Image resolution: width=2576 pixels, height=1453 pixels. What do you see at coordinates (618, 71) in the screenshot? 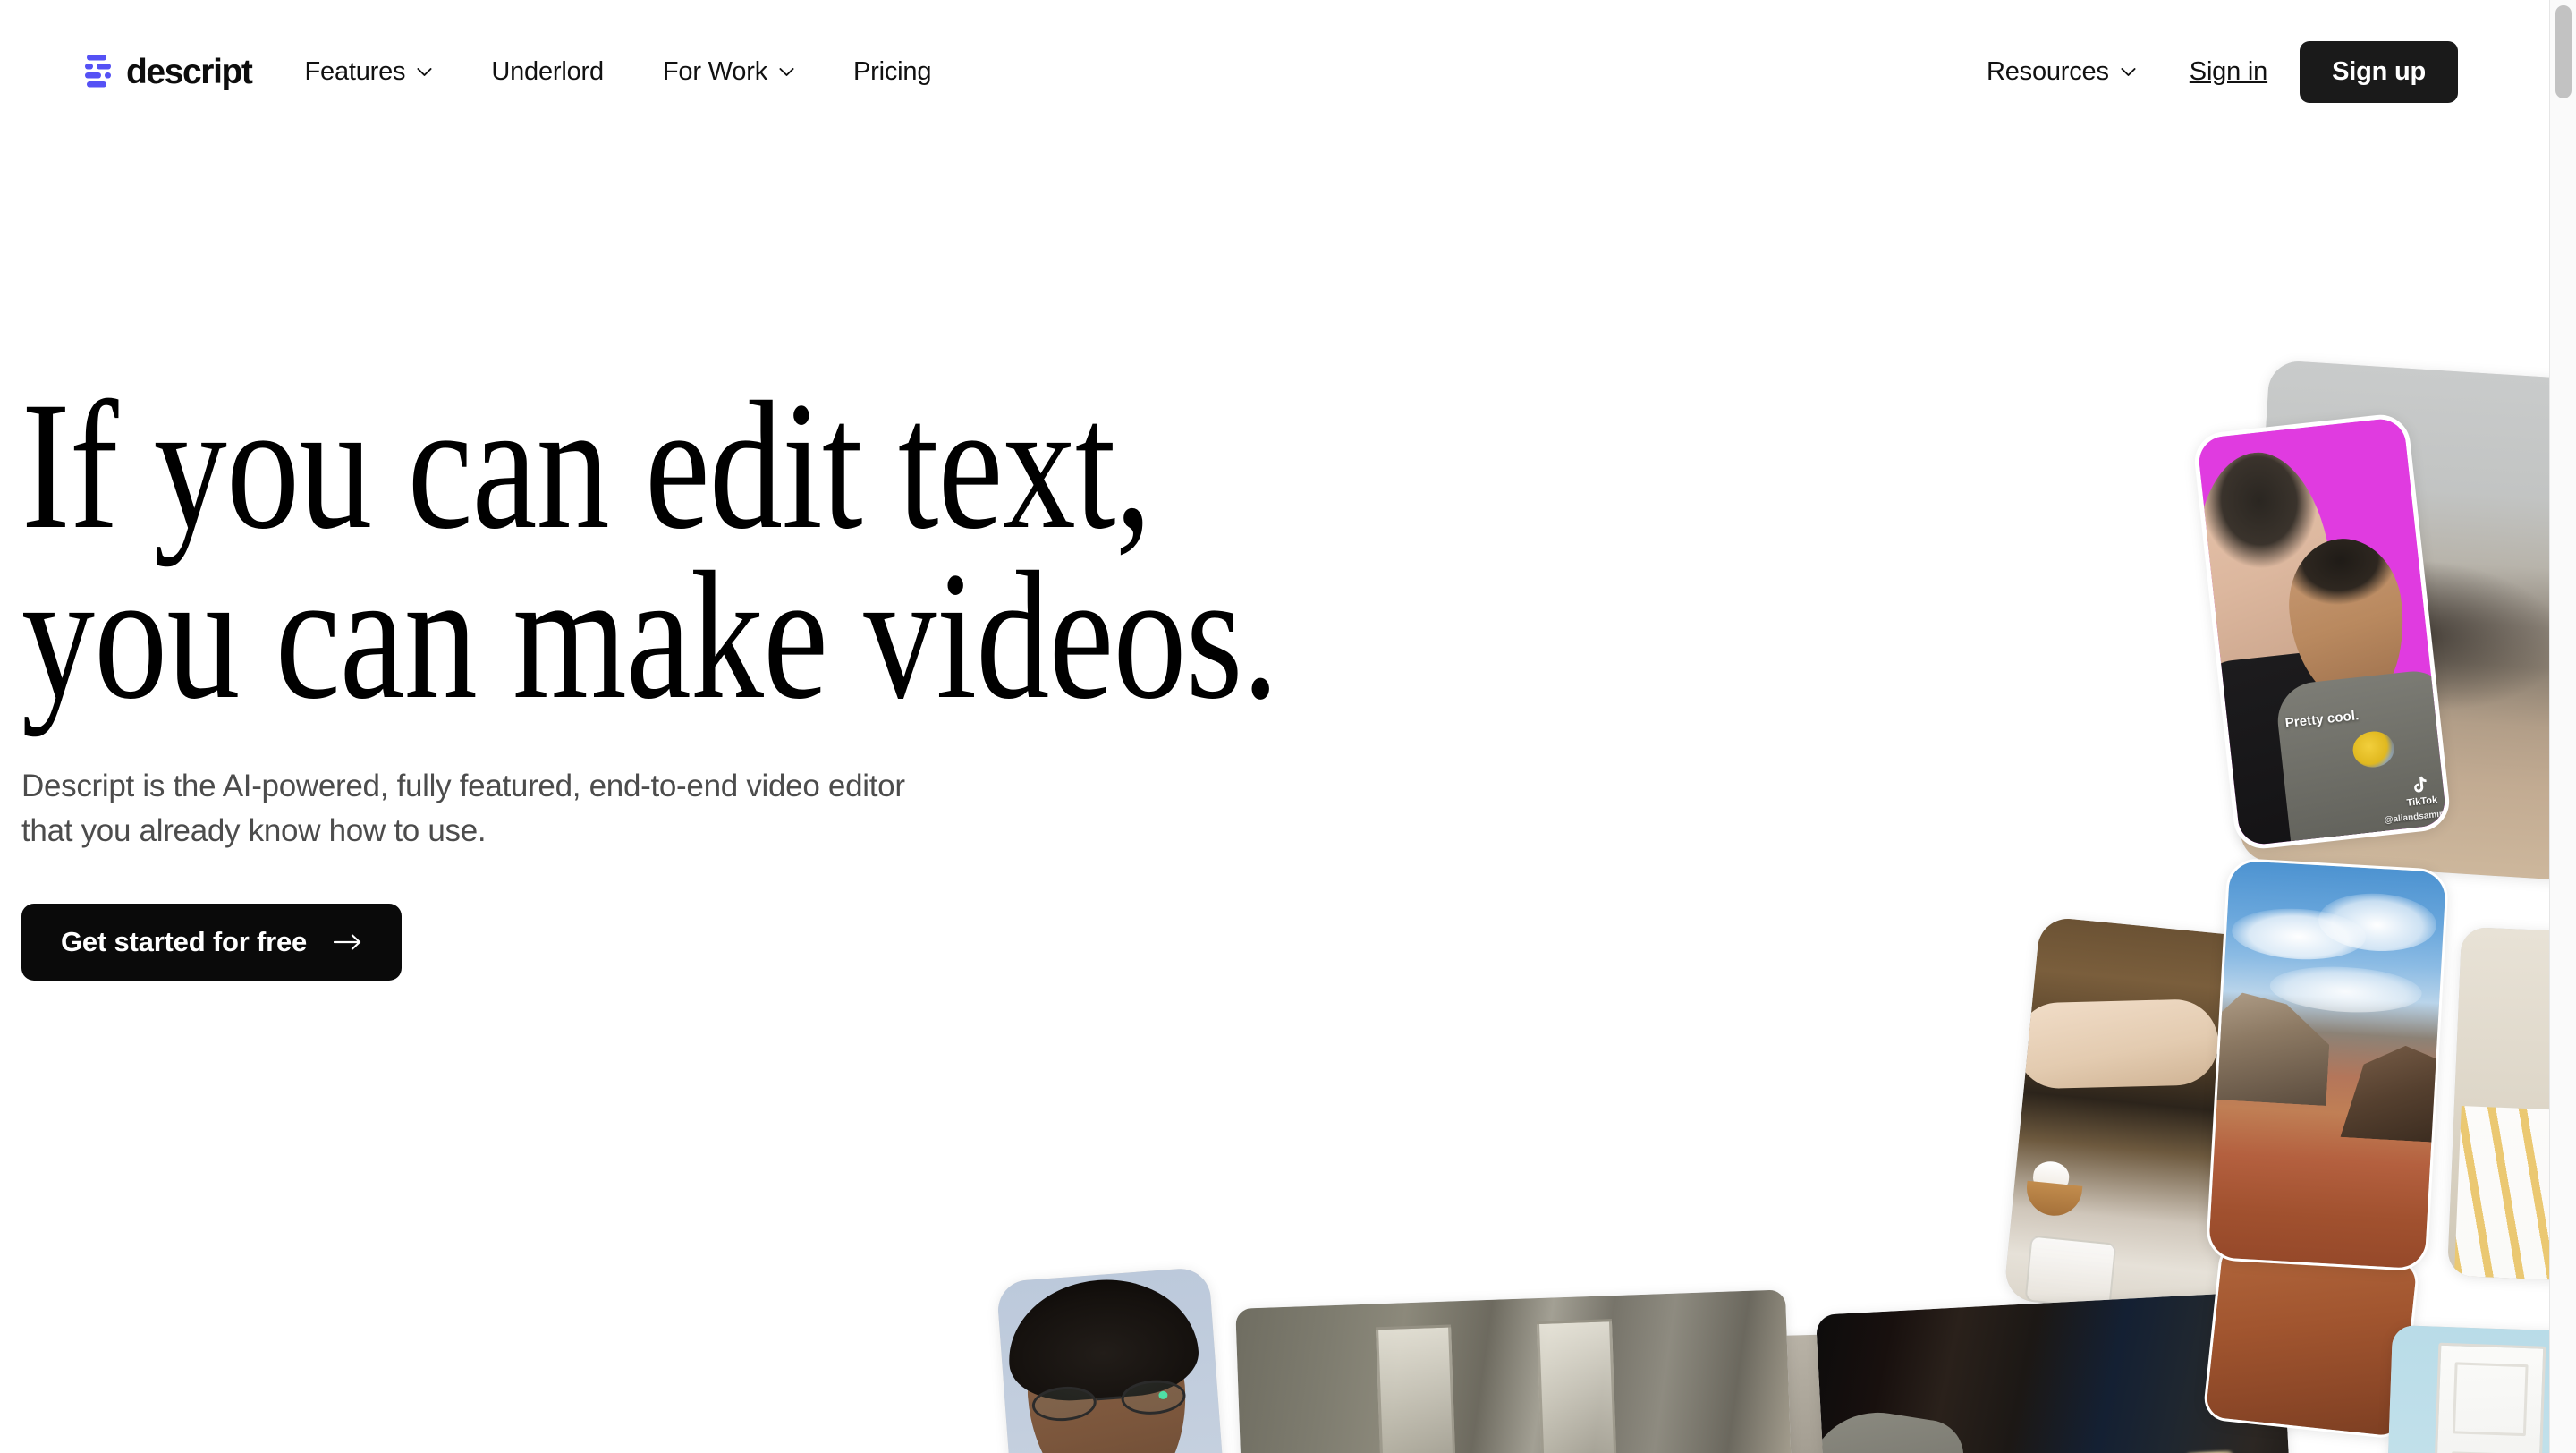
I see `nav-menu: Features Underlord For Work Pricing` at bounding box center [618, 71].